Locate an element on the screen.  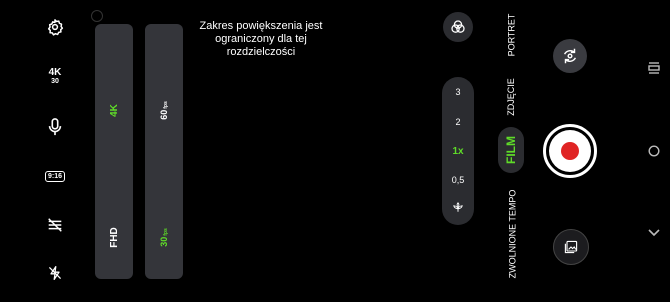
stabilization-button is located at coordinates (55, 225).